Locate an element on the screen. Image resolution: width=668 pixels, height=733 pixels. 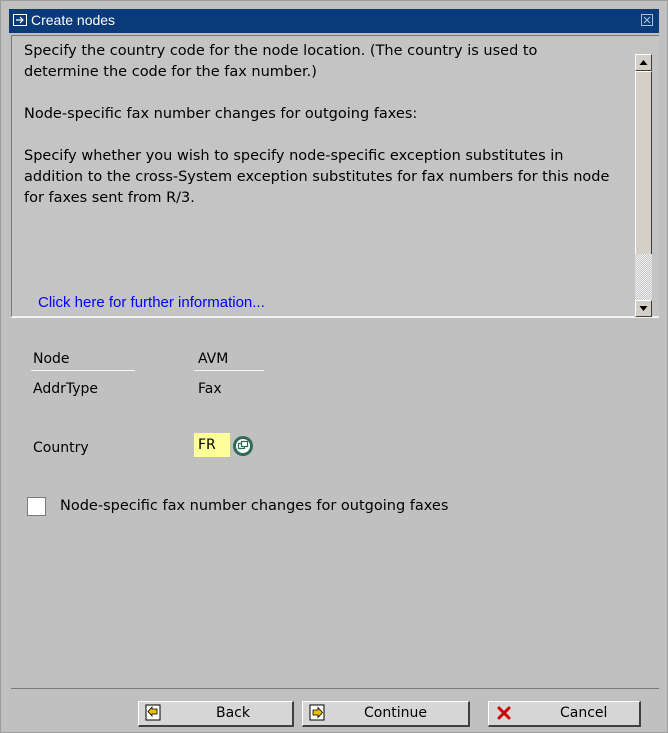
node-specific-fax-checkbox is located at coordinates (36, 506).